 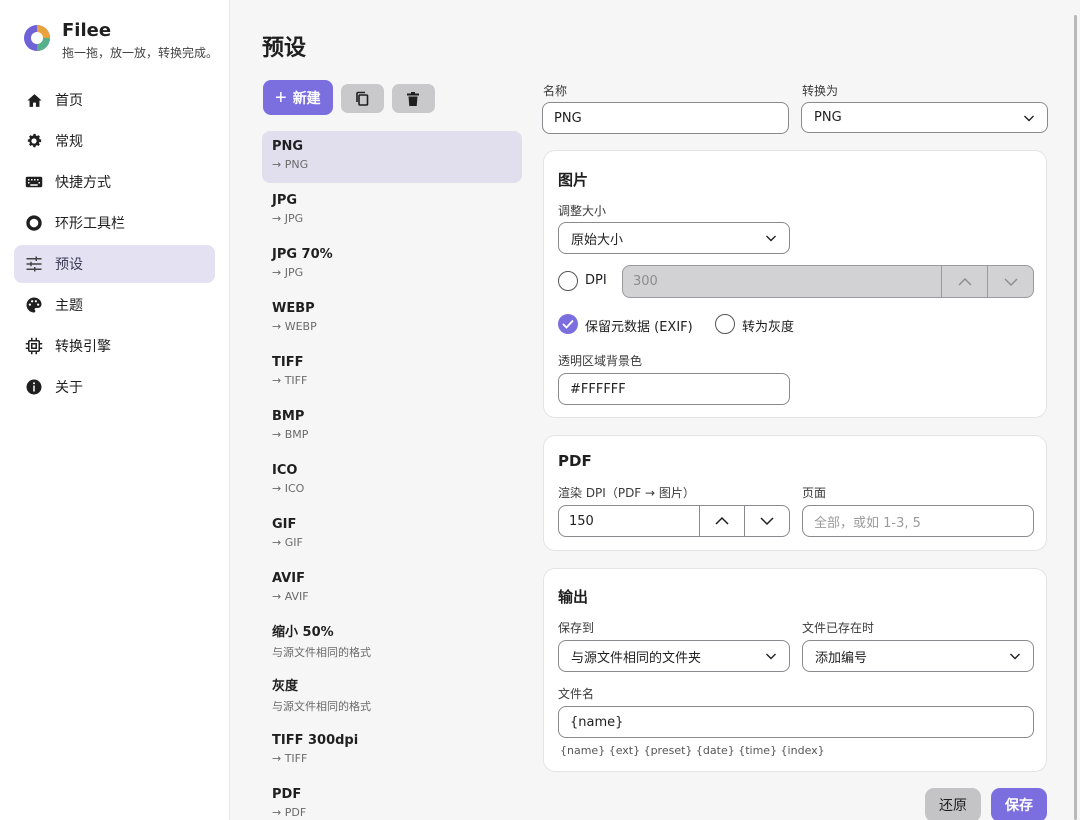 I want to click on background-color-value: #FFFFFF, so click(x=598, y=389).